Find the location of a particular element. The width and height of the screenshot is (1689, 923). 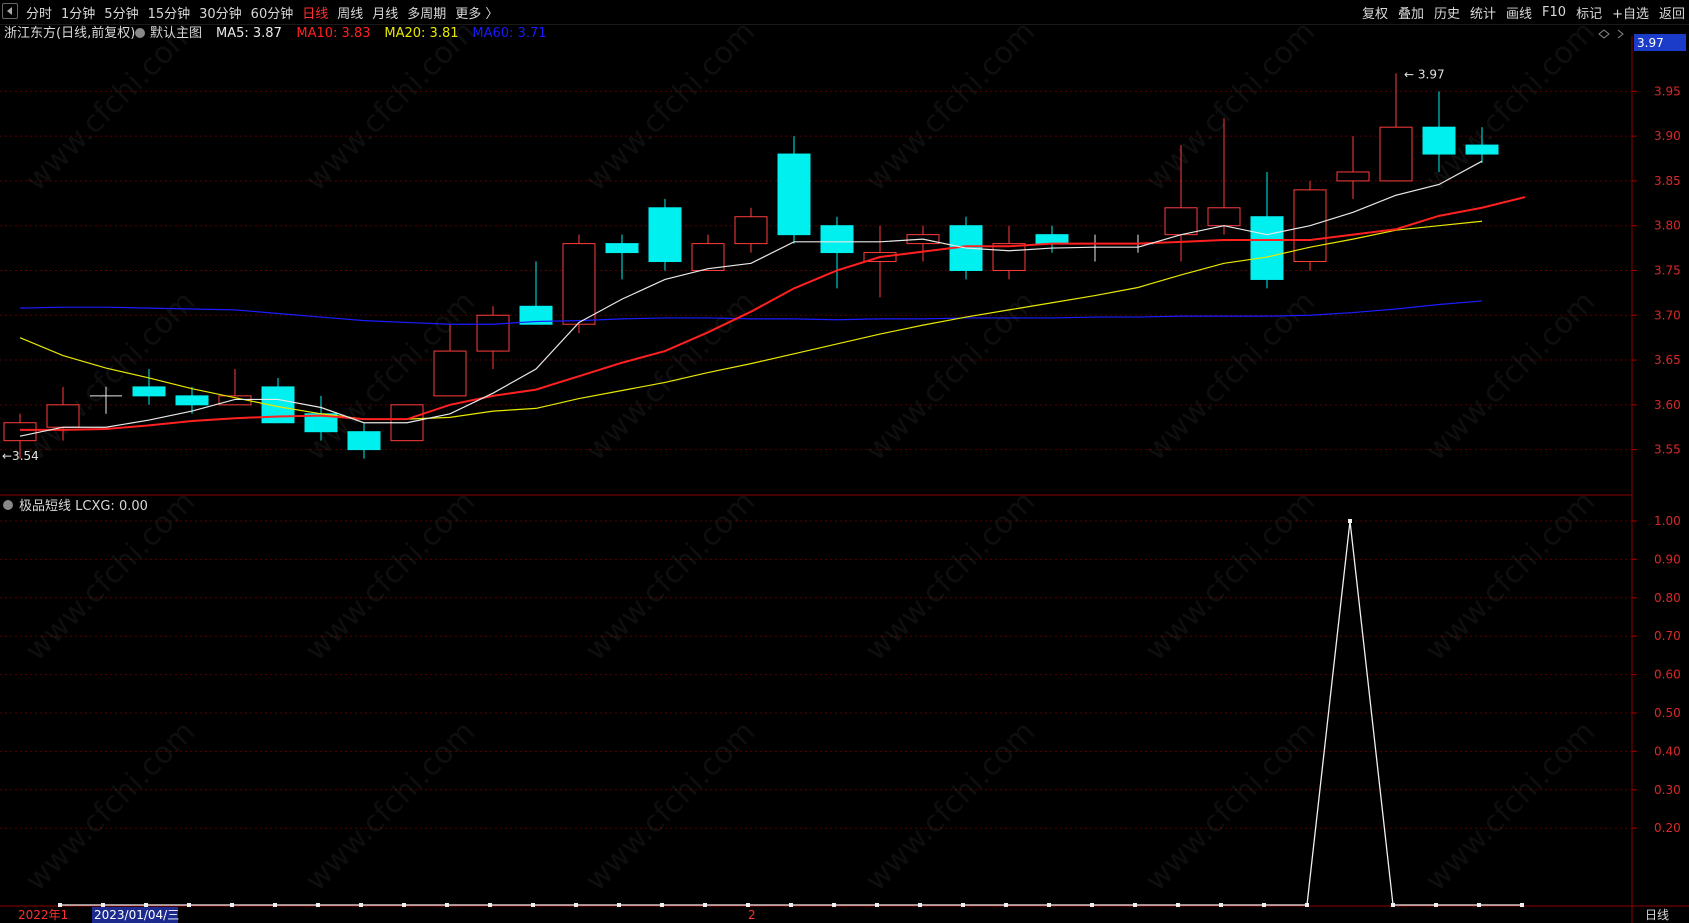

date-label: 2023/01/04/三 is located at coordinates (136, 915).